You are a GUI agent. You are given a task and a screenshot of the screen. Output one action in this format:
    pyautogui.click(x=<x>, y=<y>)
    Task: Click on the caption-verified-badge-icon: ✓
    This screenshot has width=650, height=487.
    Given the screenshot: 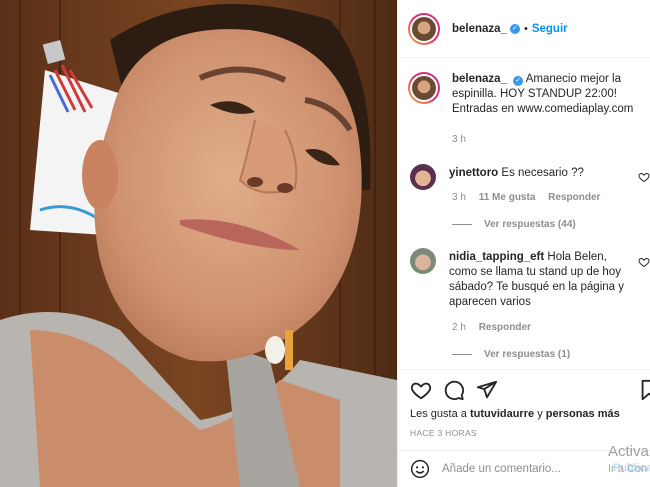 What is the action you would take?
    pyautogui.click(x=518, y=81)
    